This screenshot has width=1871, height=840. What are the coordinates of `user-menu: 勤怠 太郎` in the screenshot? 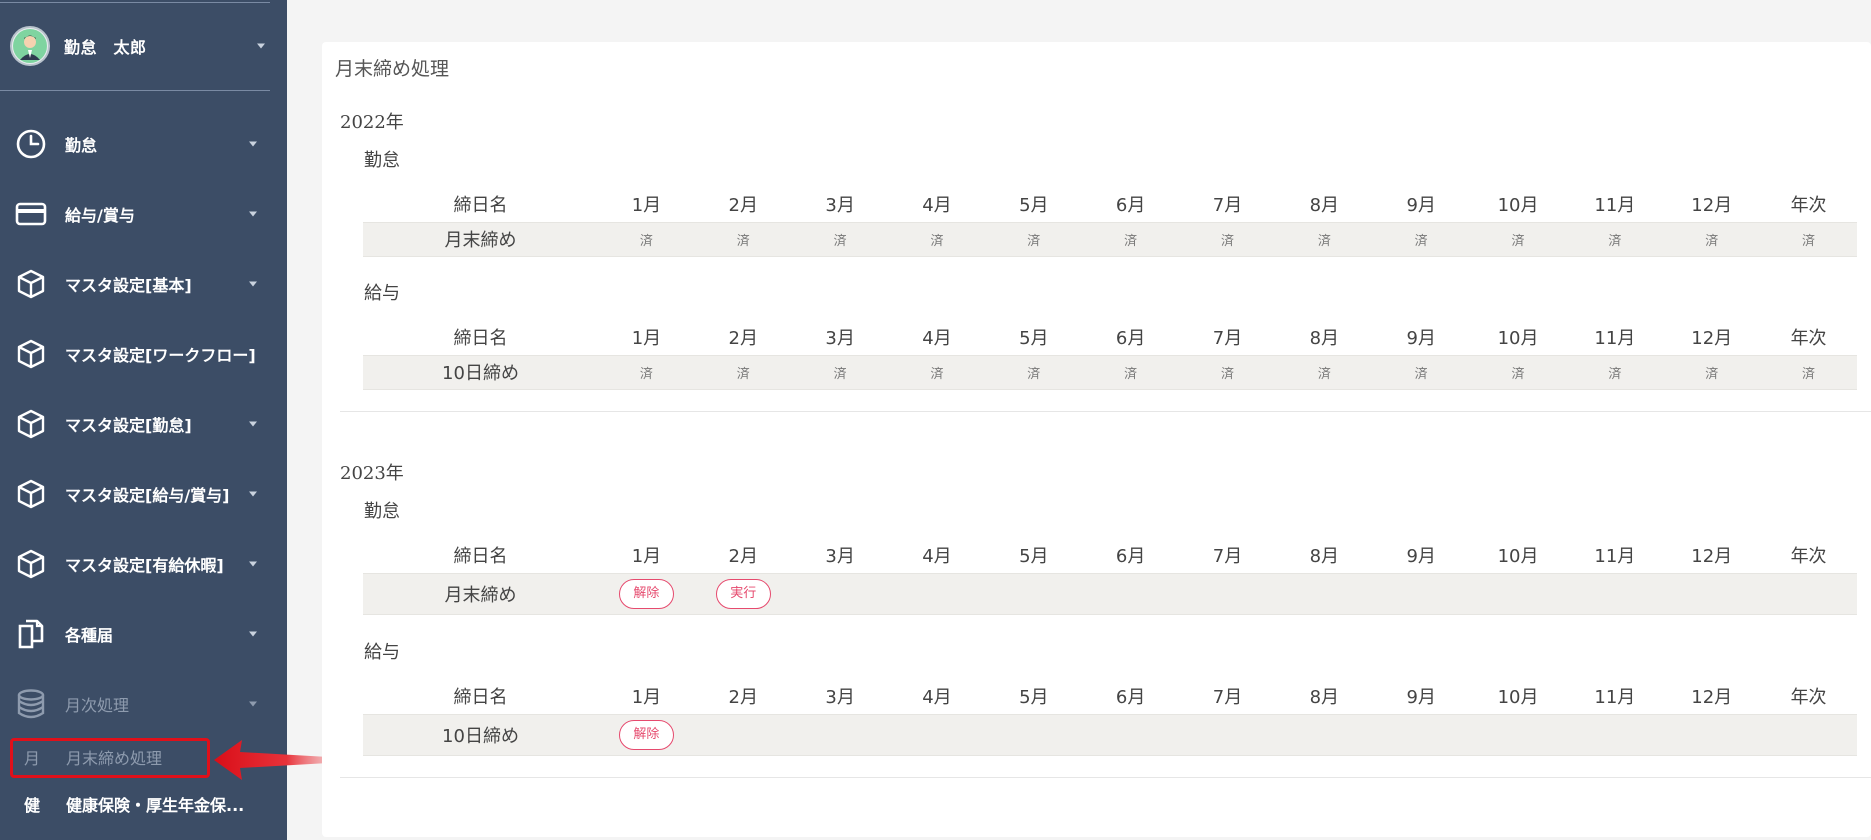 It's located at (137, 46).